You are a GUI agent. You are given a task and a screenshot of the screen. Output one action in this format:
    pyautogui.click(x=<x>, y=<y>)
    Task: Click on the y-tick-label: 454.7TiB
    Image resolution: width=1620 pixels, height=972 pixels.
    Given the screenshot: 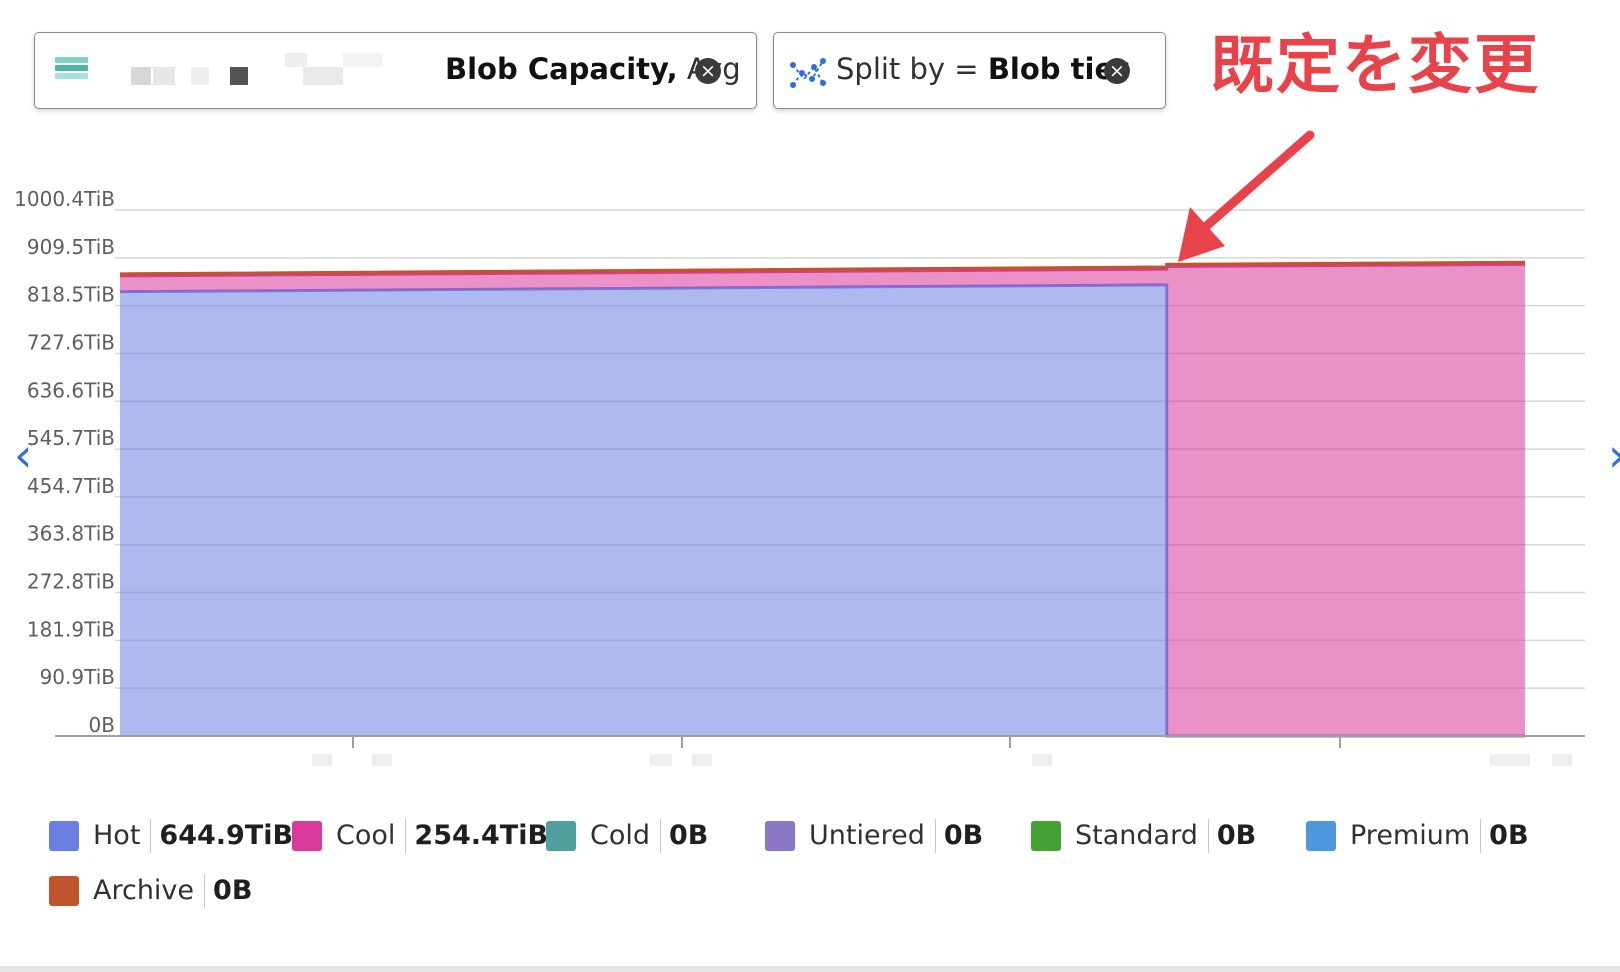 What is the action you would take?
    pyautogui.click(x=71, y=486)
    